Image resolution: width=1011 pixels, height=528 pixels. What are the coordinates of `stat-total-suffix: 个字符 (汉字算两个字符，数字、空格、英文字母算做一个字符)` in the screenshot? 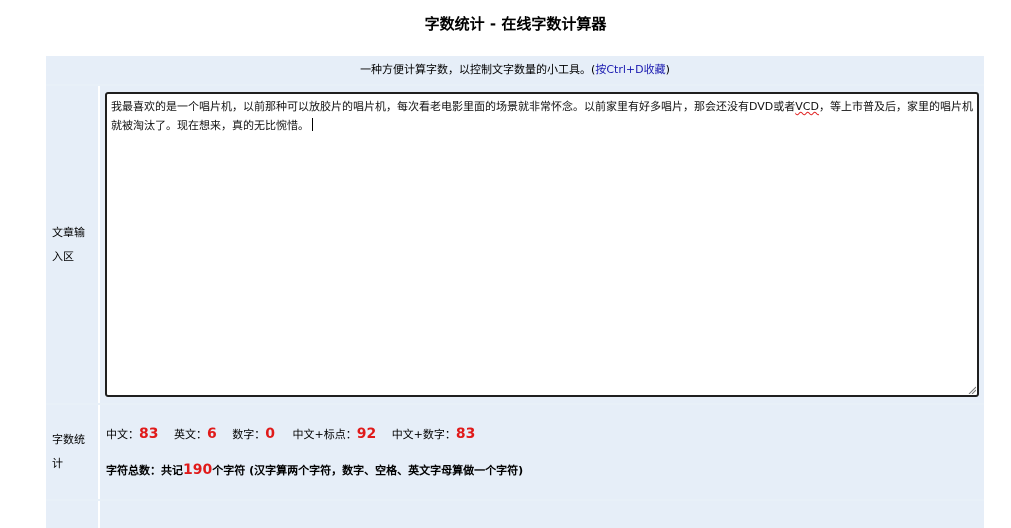 It's located at (368, 470).